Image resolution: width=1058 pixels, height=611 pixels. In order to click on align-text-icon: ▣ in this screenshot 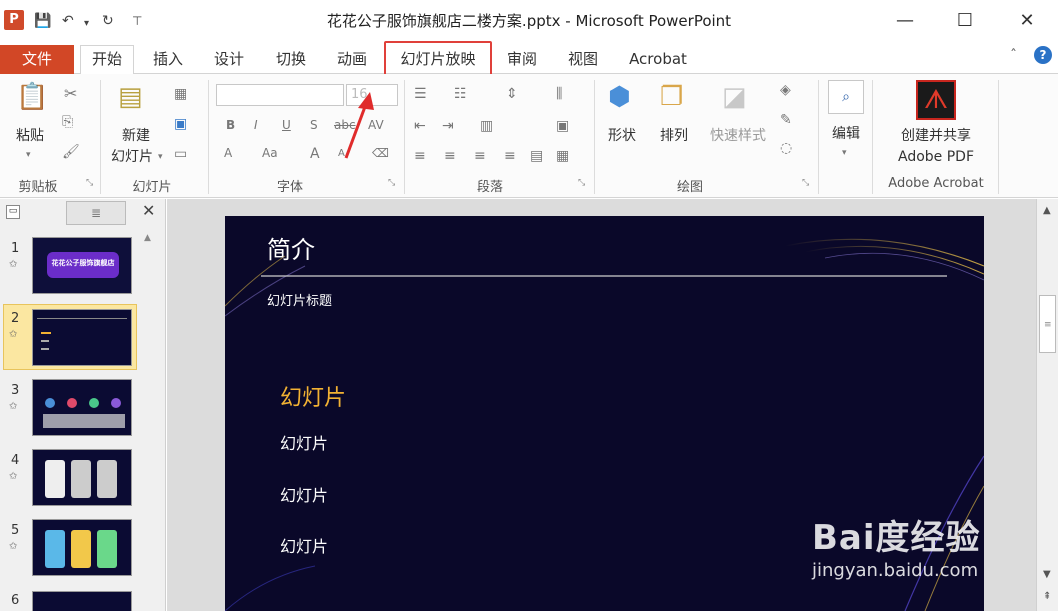, I will do `click(562, 126)`.